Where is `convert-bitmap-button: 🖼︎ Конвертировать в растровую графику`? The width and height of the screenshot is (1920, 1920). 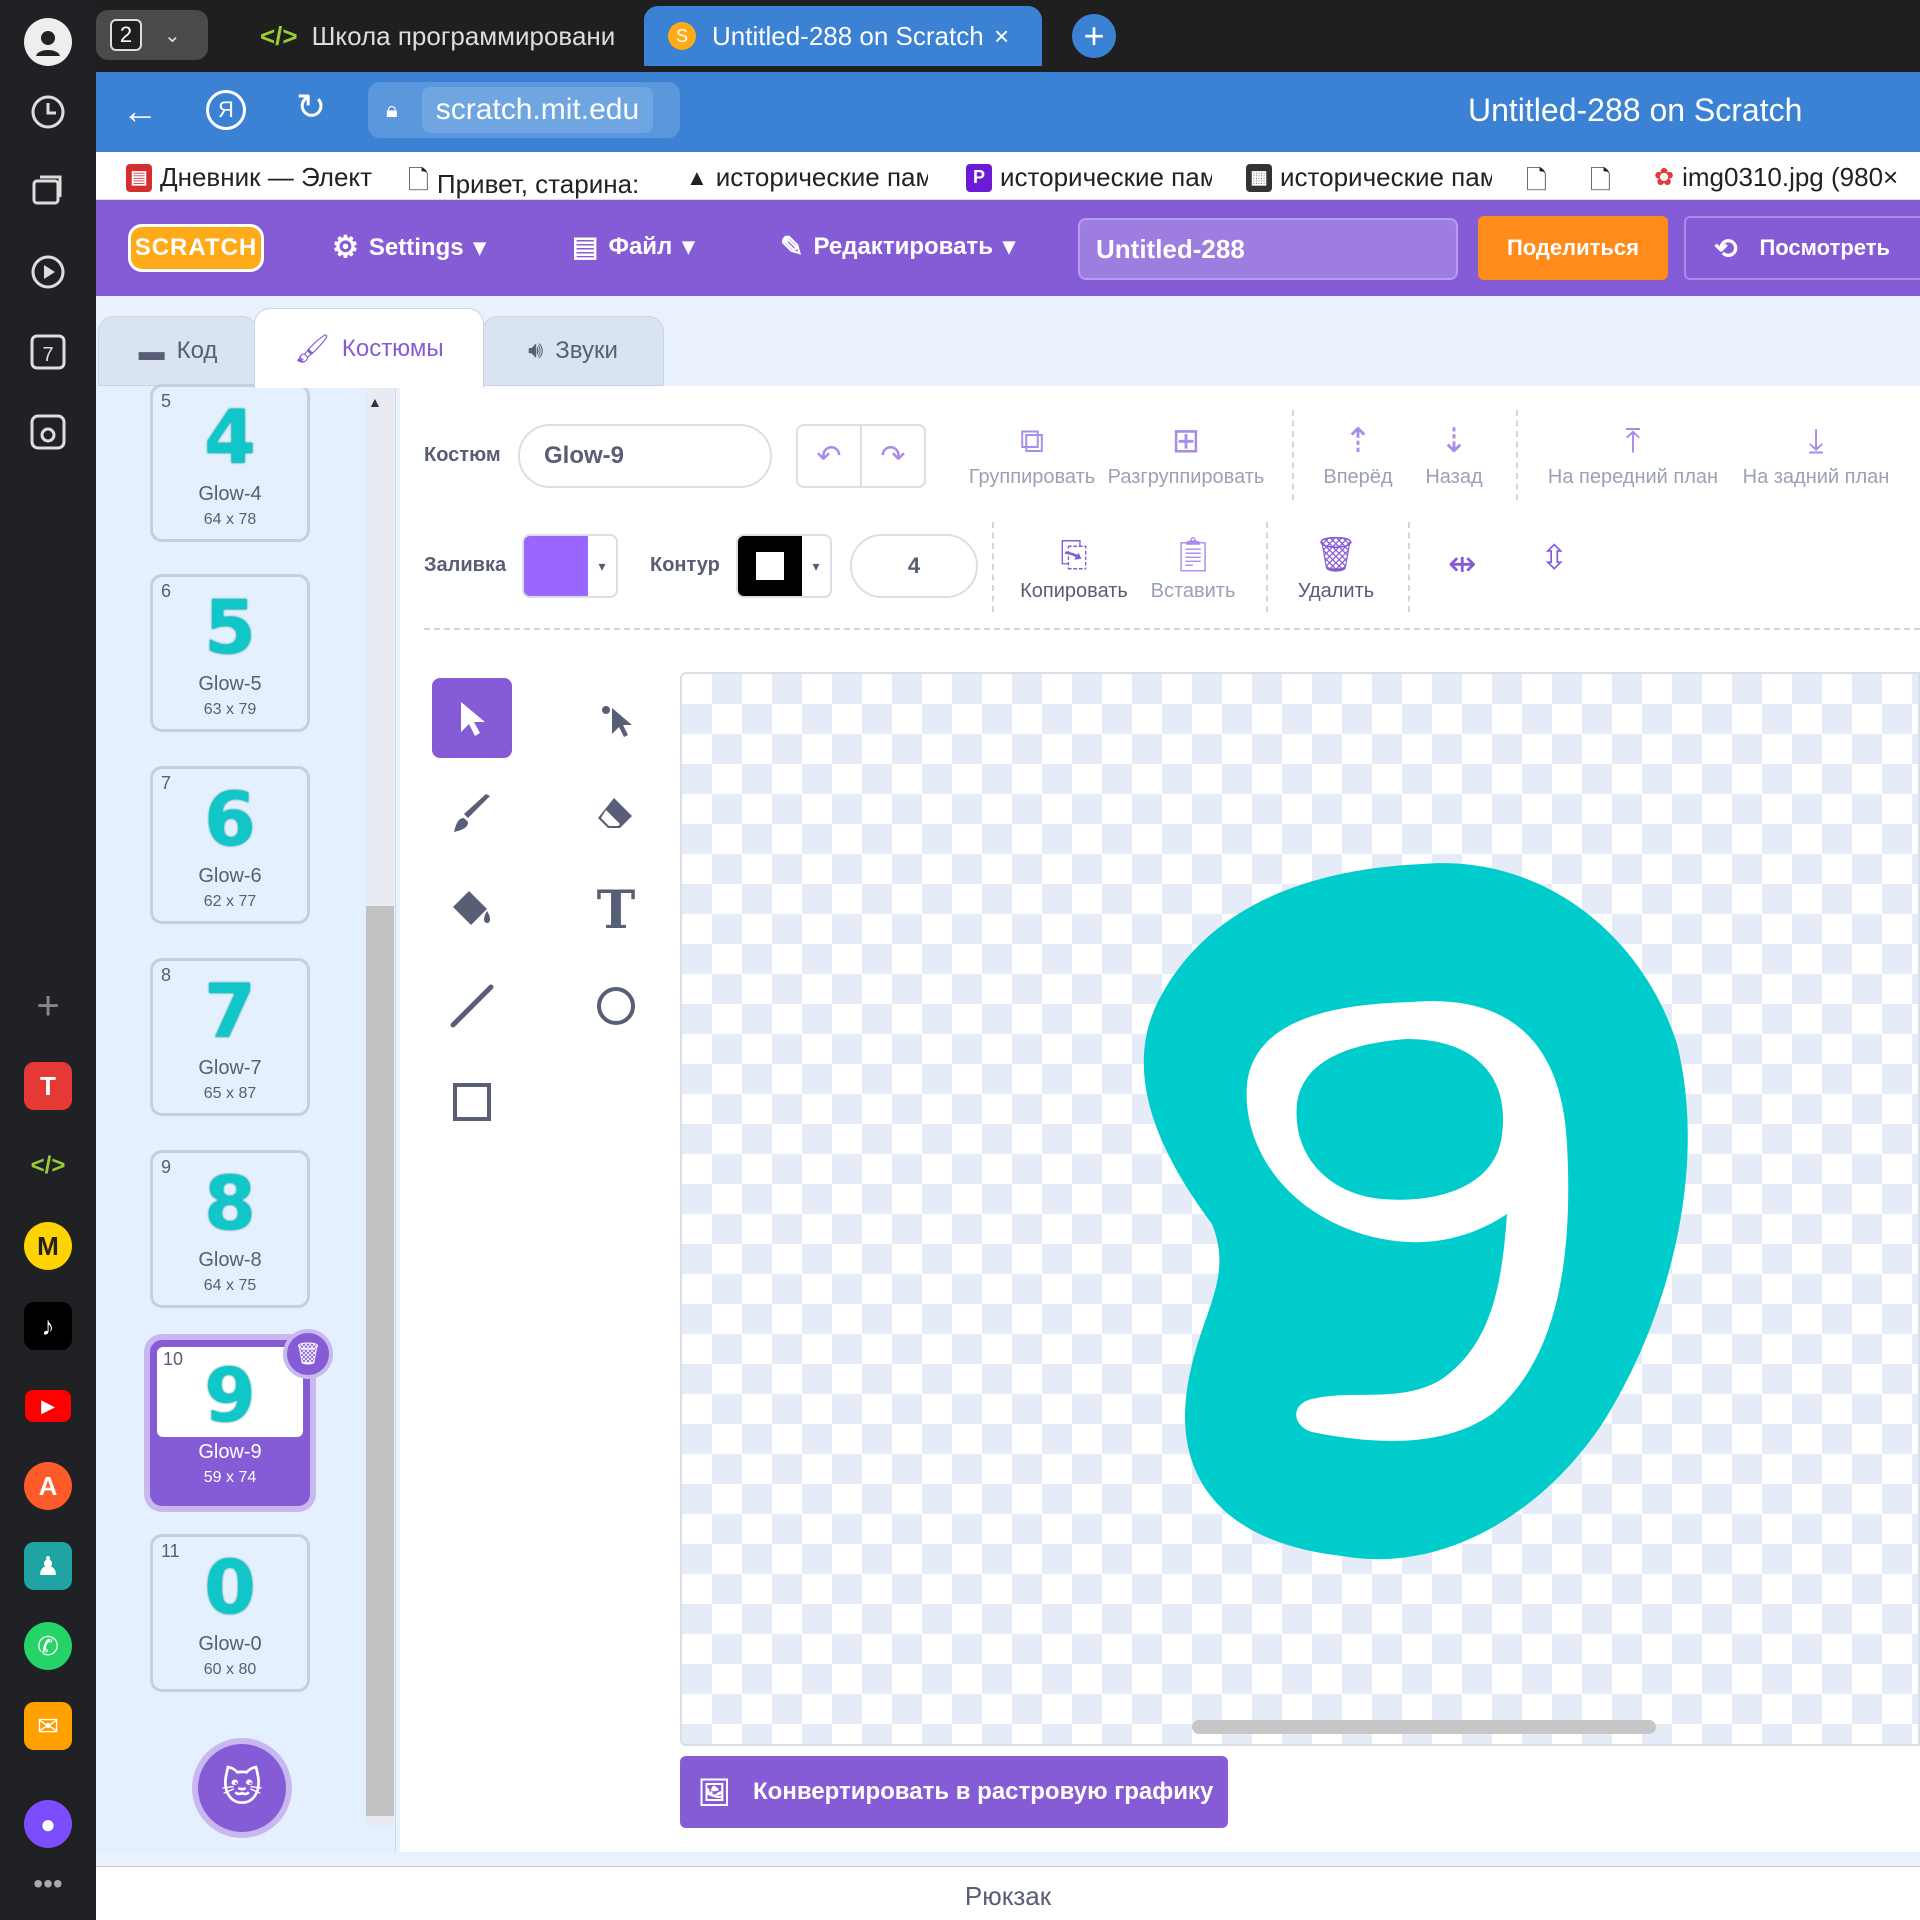 convert-bitmap-button: 🖼︎ Конвертировать в растровую графику is located at coordinates (954, 1792).